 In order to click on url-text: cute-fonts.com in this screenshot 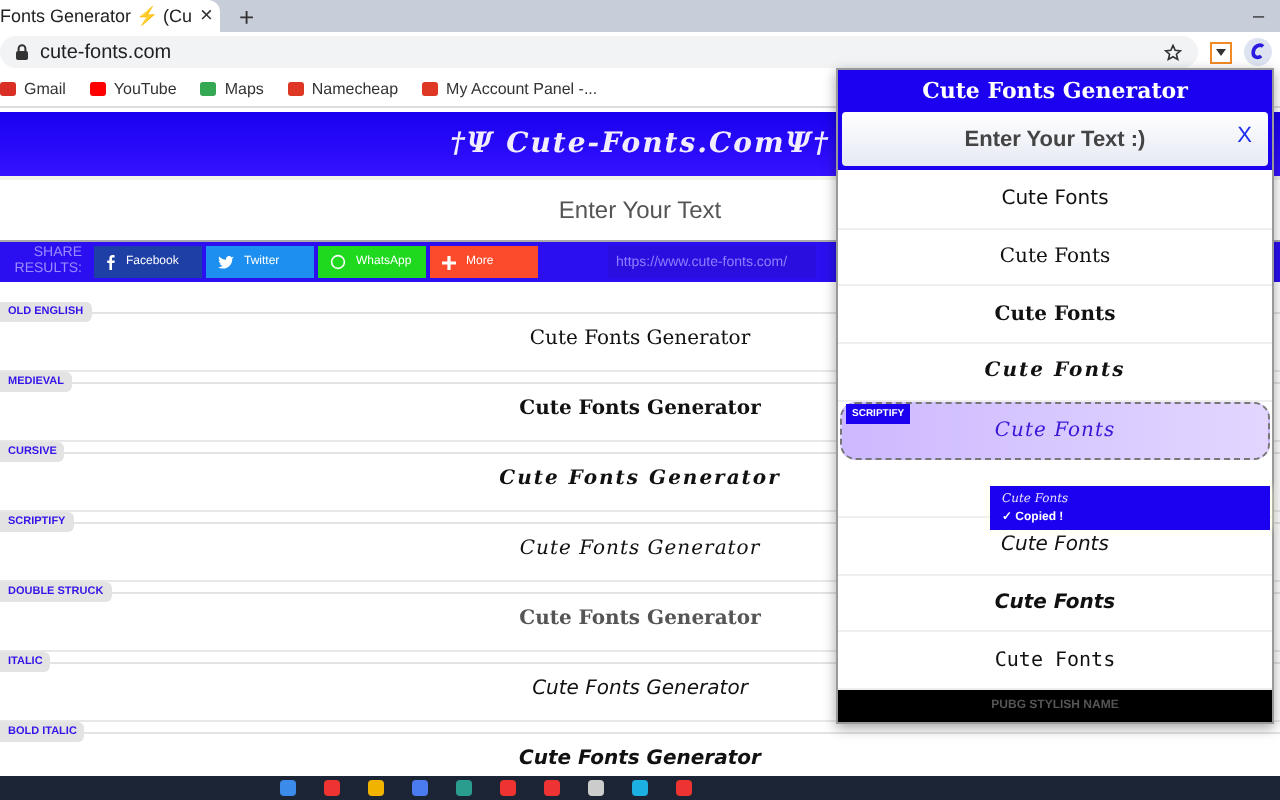, I will do `click(106, 52)`.